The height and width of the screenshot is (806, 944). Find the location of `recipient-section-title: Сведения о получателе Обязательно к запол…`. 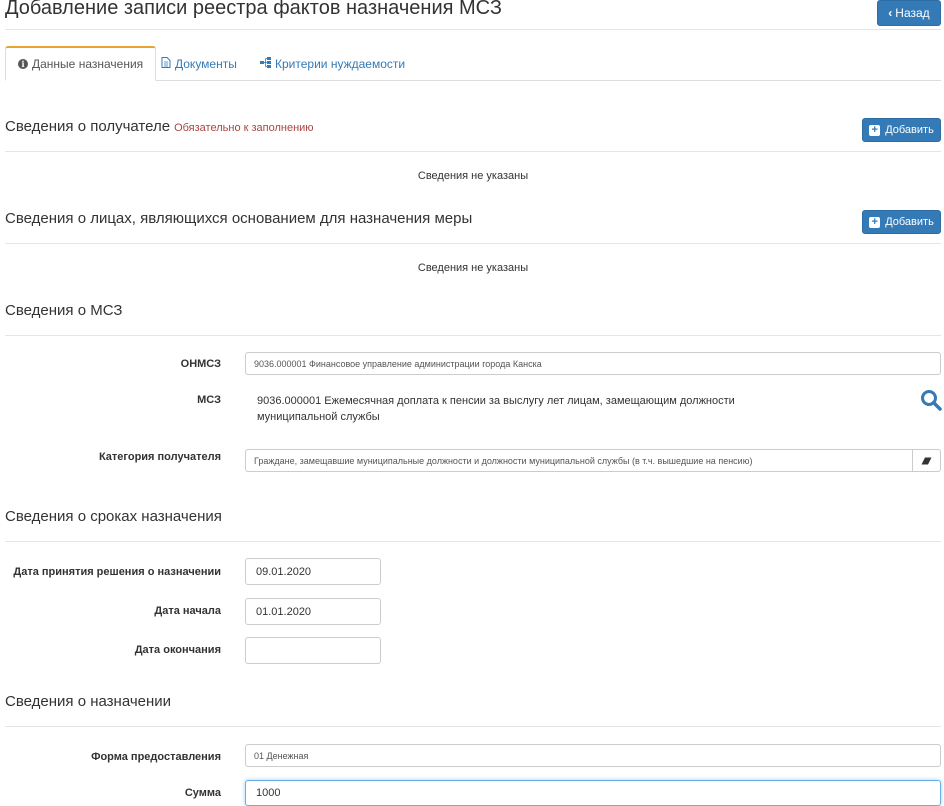

recipient-section-title: Сведения о получателе Обязательно к запол… is located at coordinates (159, 126).